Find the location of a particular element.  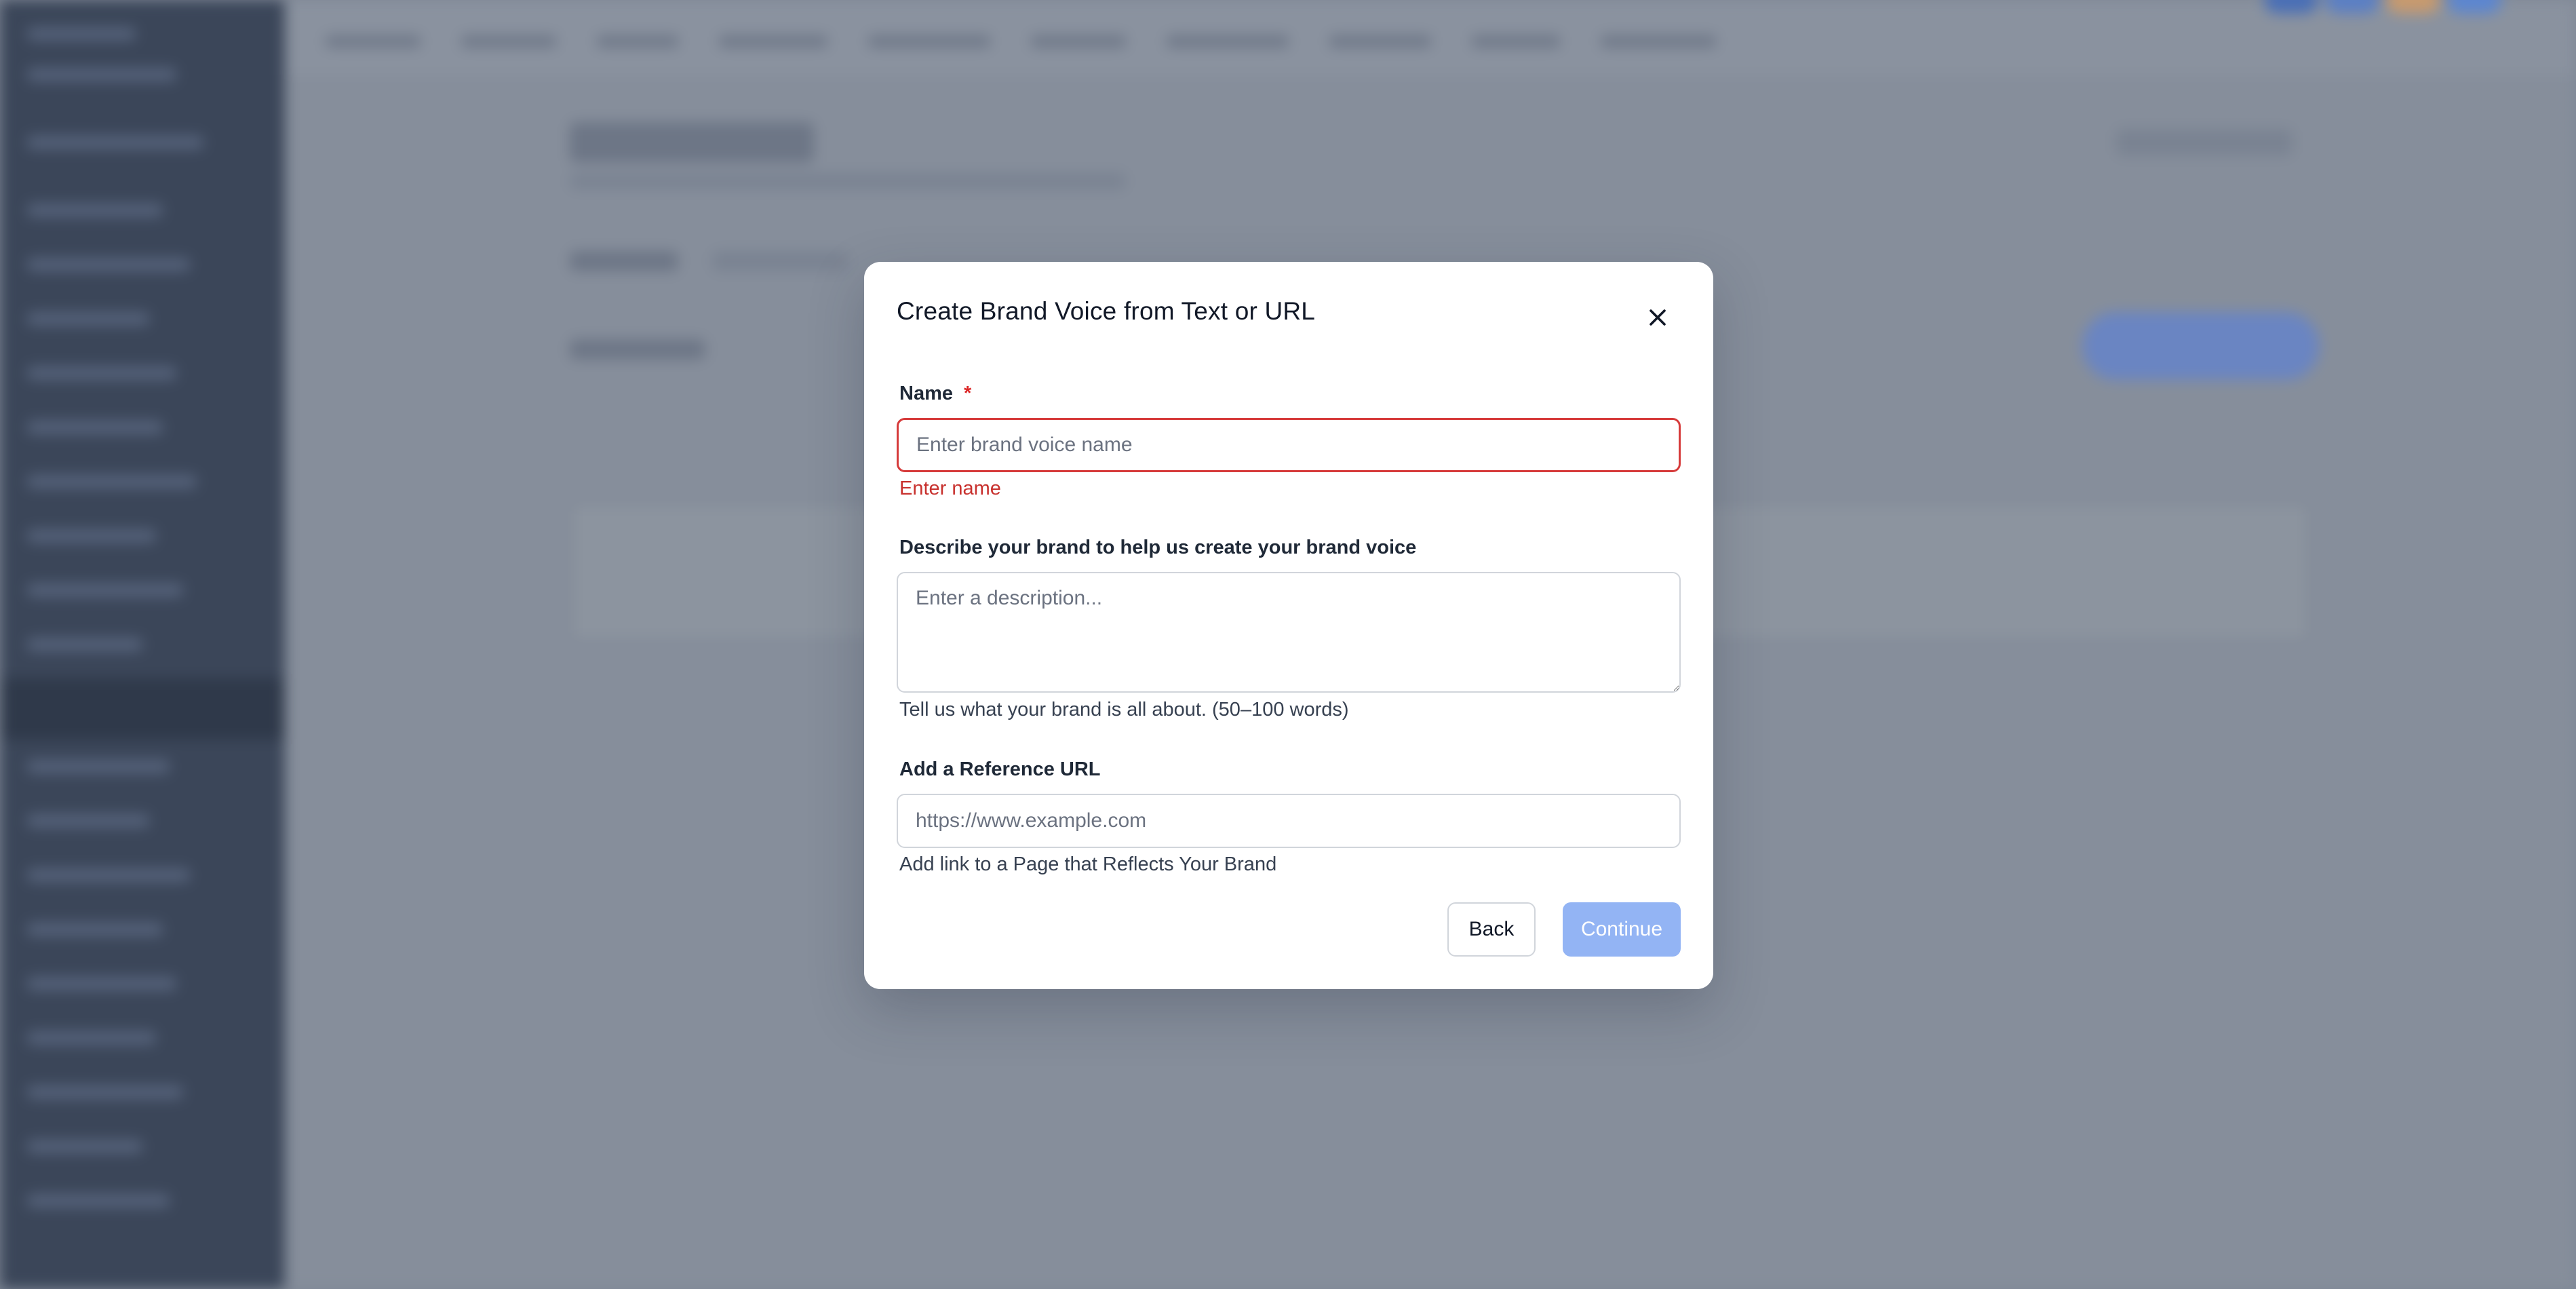

back-button: Back is located at coordinates (1491, 929).